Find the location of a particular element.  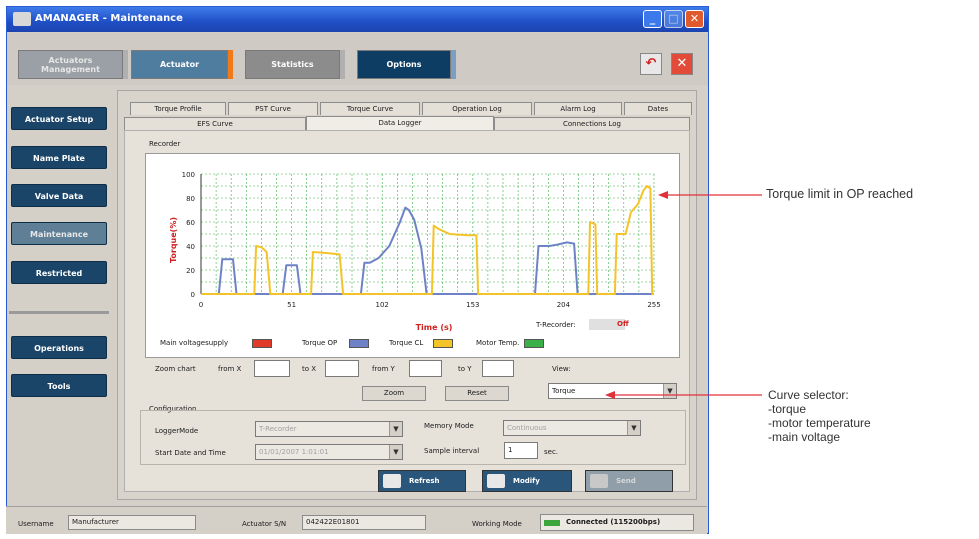

annotation-arrows is located at coordinates (683, 295).